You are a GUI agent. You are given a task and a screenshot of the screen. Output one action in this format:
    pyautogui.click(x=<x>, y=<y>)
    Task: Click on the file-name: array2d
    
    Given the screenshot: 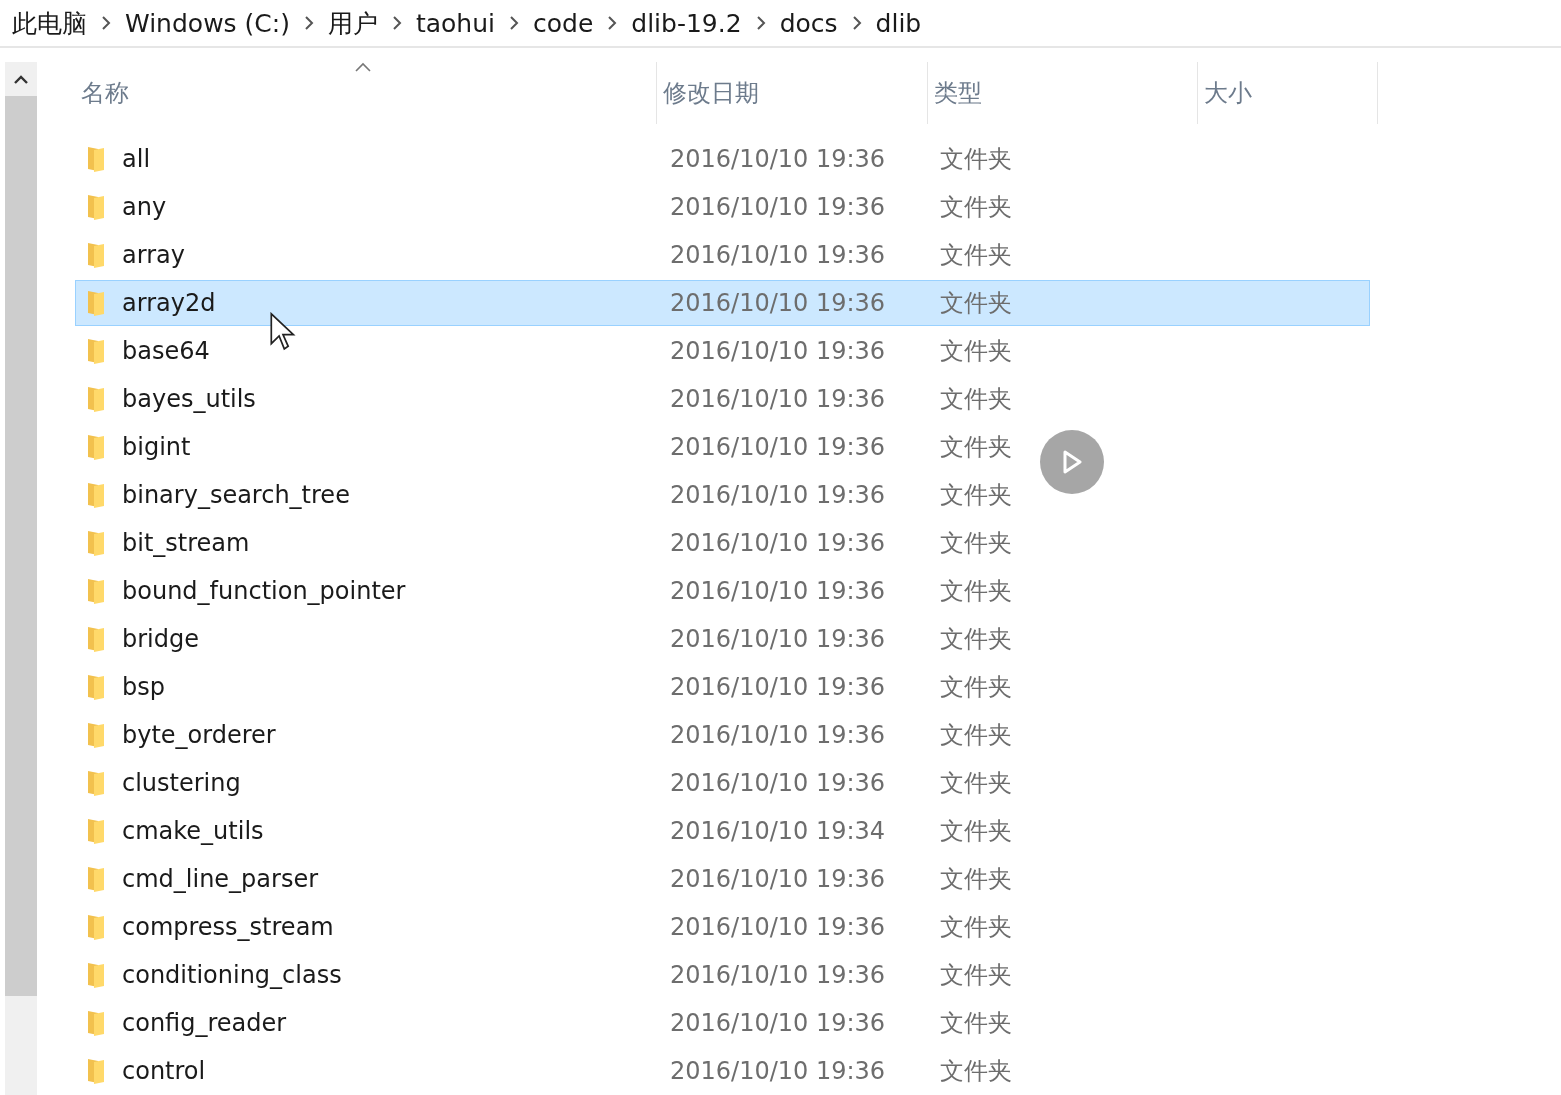 What is the action you would take?
    pyautogui.click(x=169, y=303)
    